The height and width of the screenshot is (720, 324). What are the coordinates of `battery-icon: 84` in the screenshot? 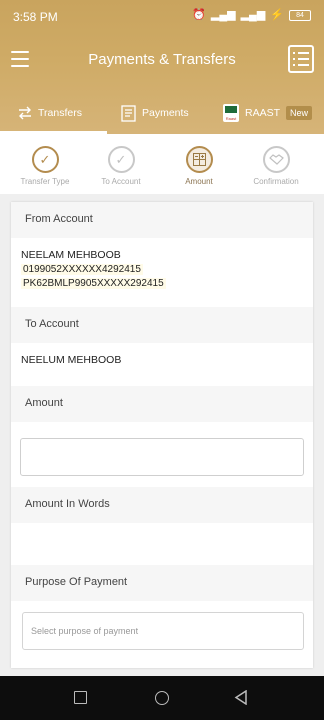 It's located at (300, 15).